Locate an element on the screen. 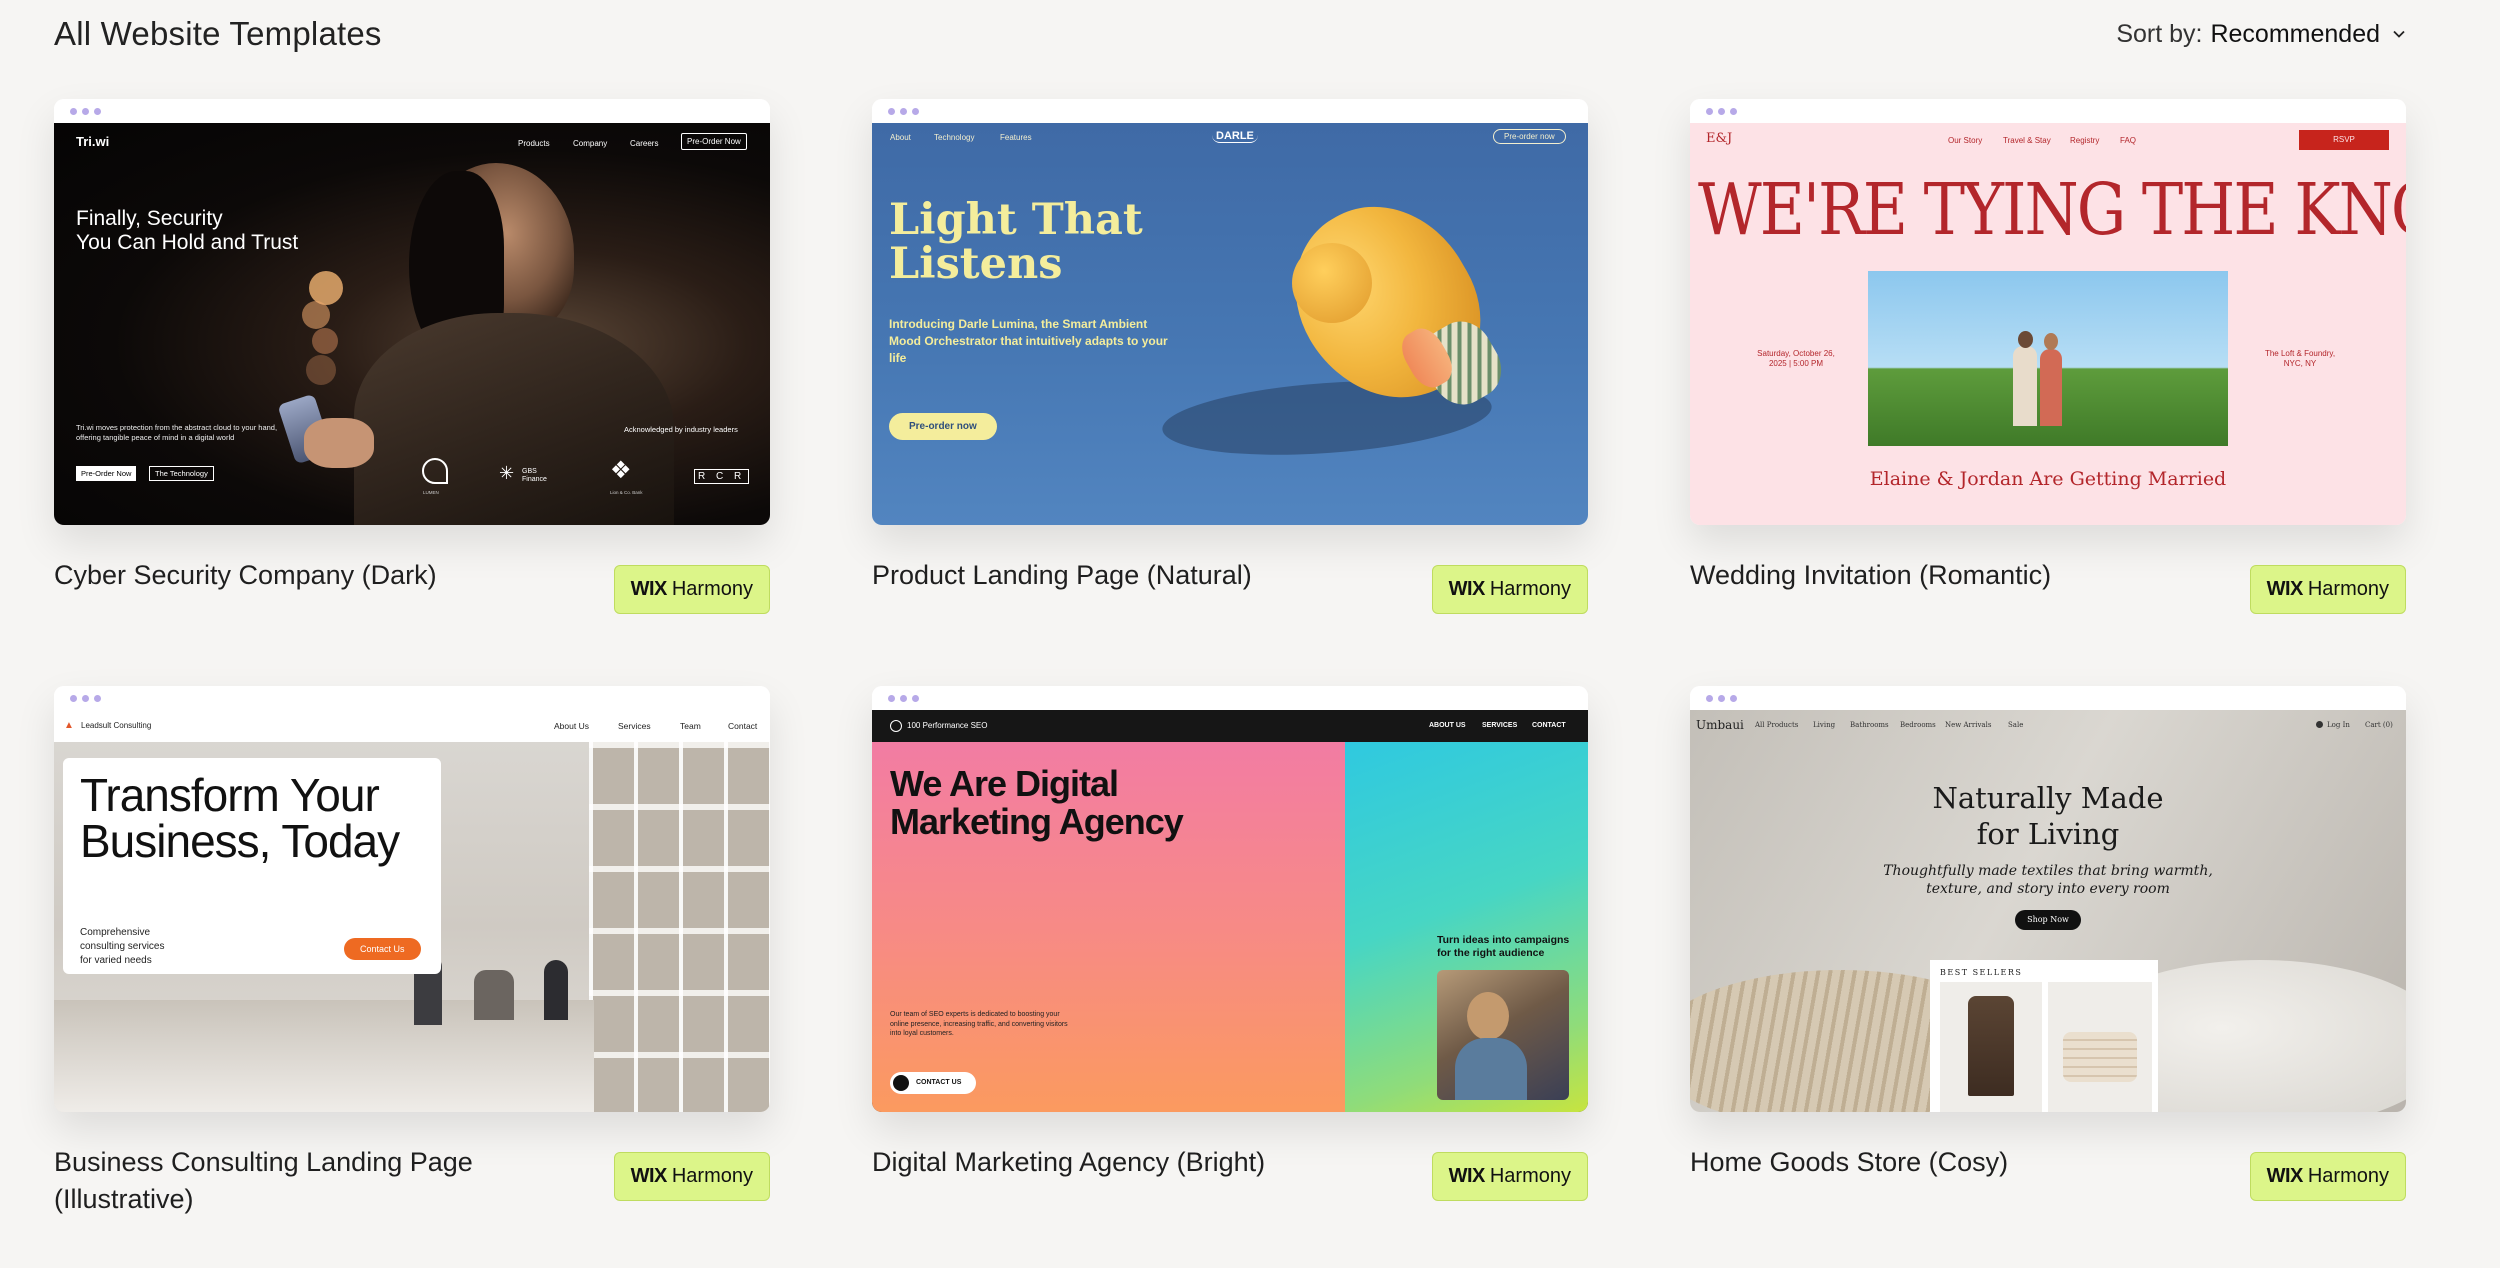 The width and height of the screenshot is (2500, 1268). preview-nav-item: Products is located at coordinates (534, 143).